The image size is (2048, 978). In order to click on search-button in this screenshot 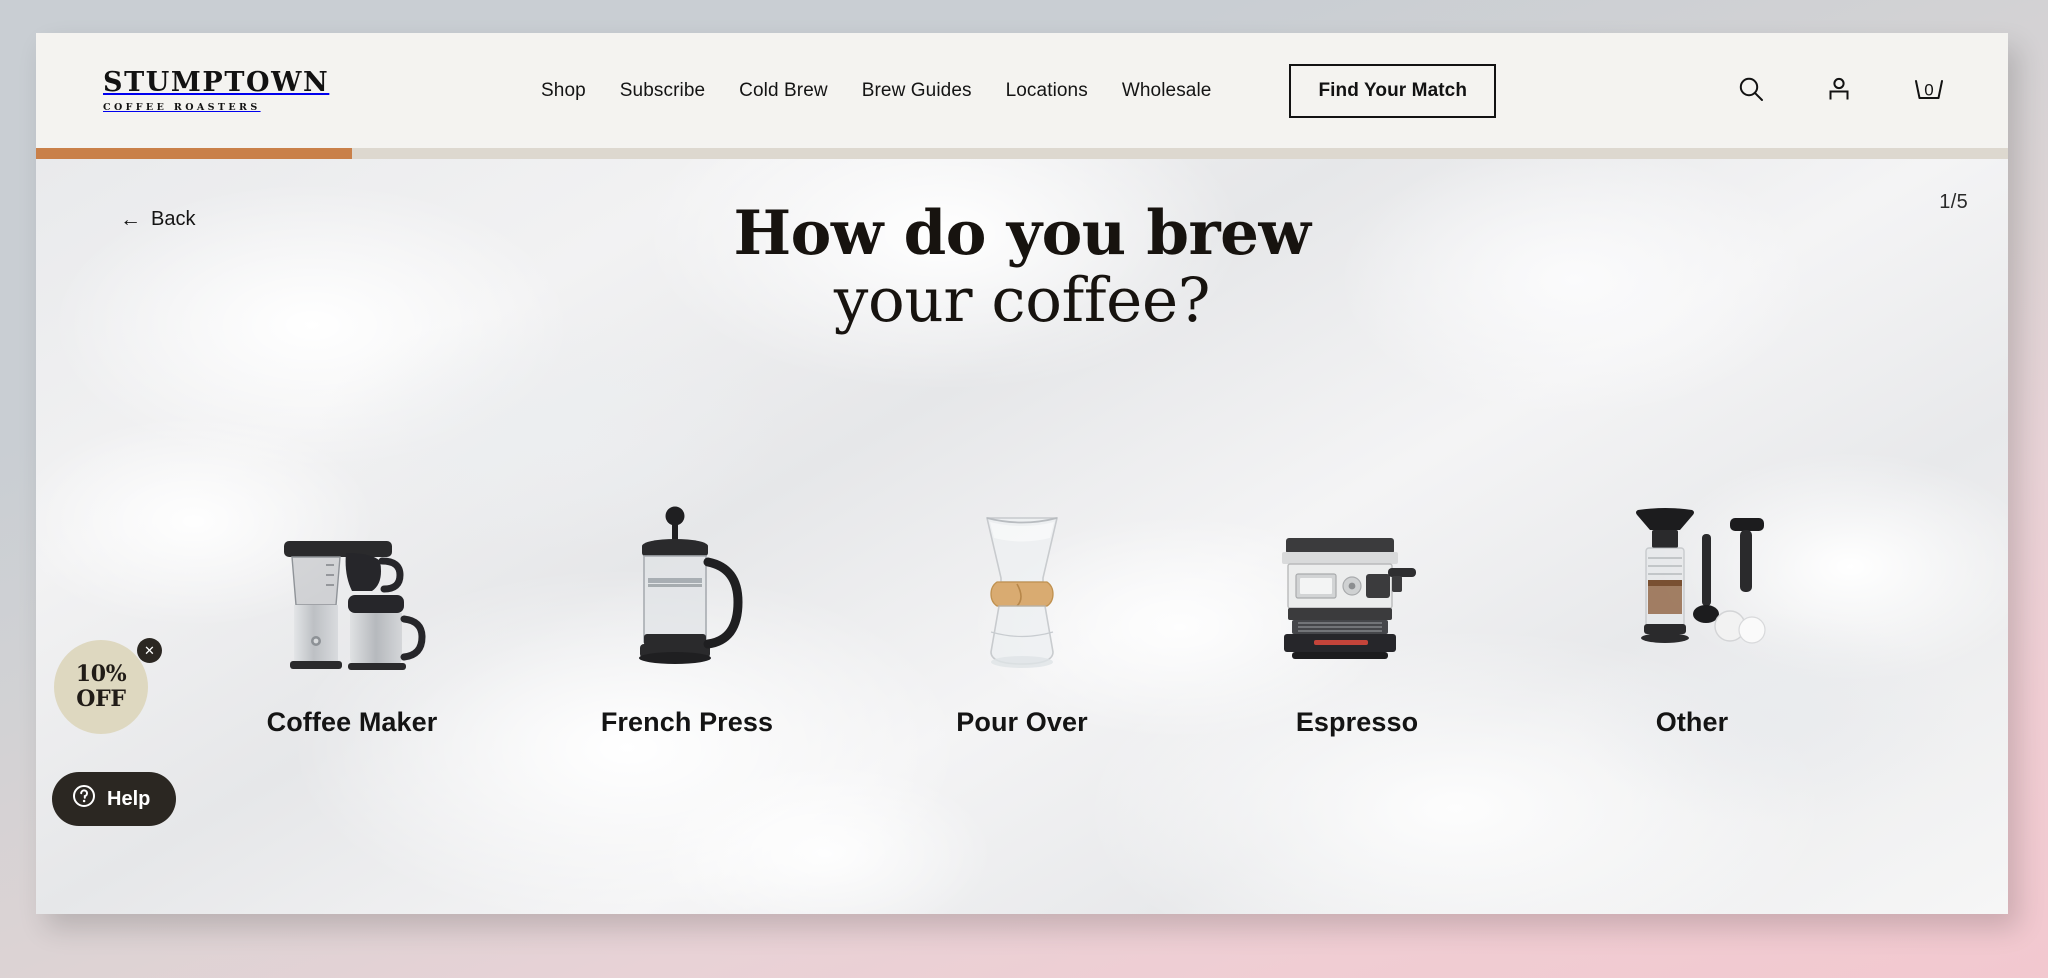, I will do `click(1751, 90)`.